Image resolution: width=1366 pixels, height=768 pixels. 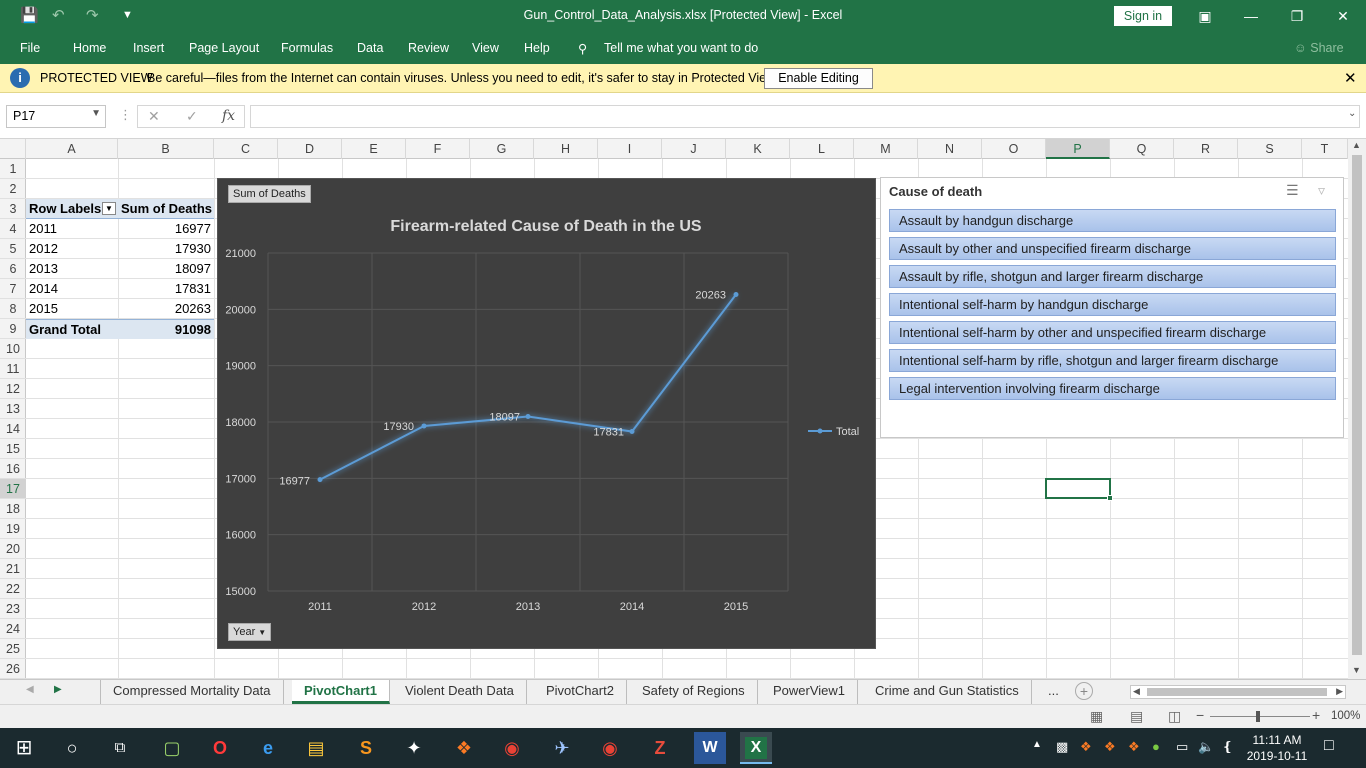 What do you see at coordinates (72, 209) in the screenshot?
I see `pivot-header-row-labels: Row Labels ▼` at bounding box center [72, 209].